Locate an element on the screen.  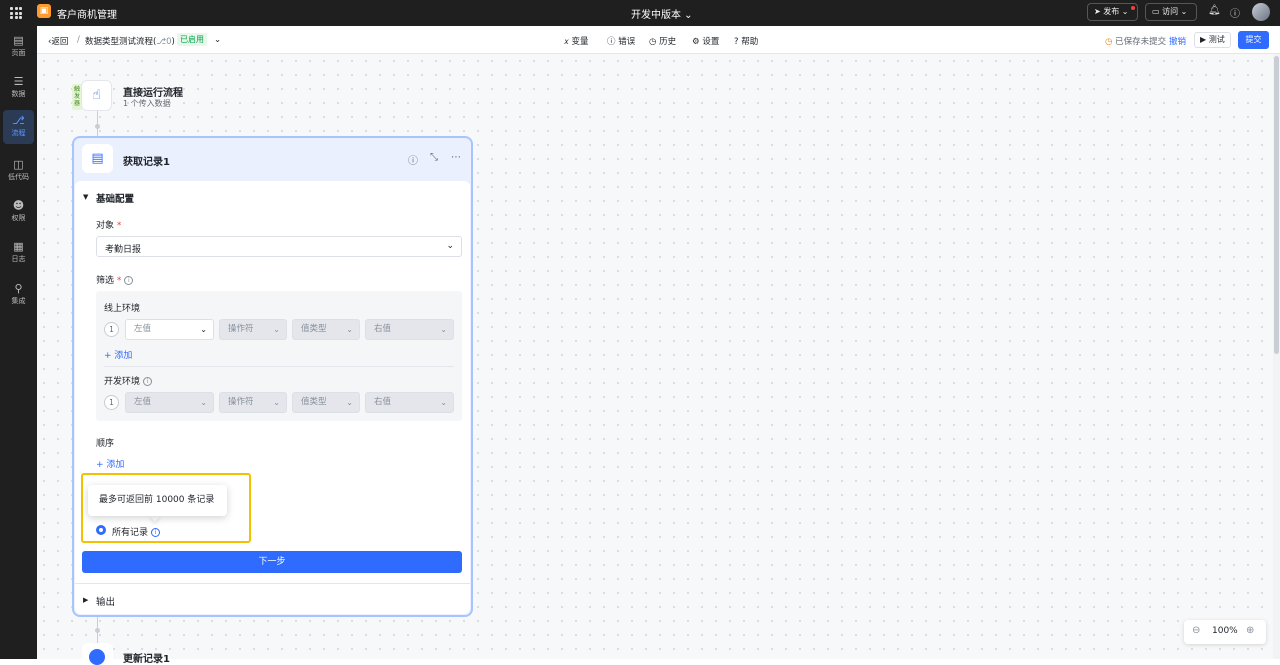
next-node-title: 更新记录1 is located at coordinates (146, 657).